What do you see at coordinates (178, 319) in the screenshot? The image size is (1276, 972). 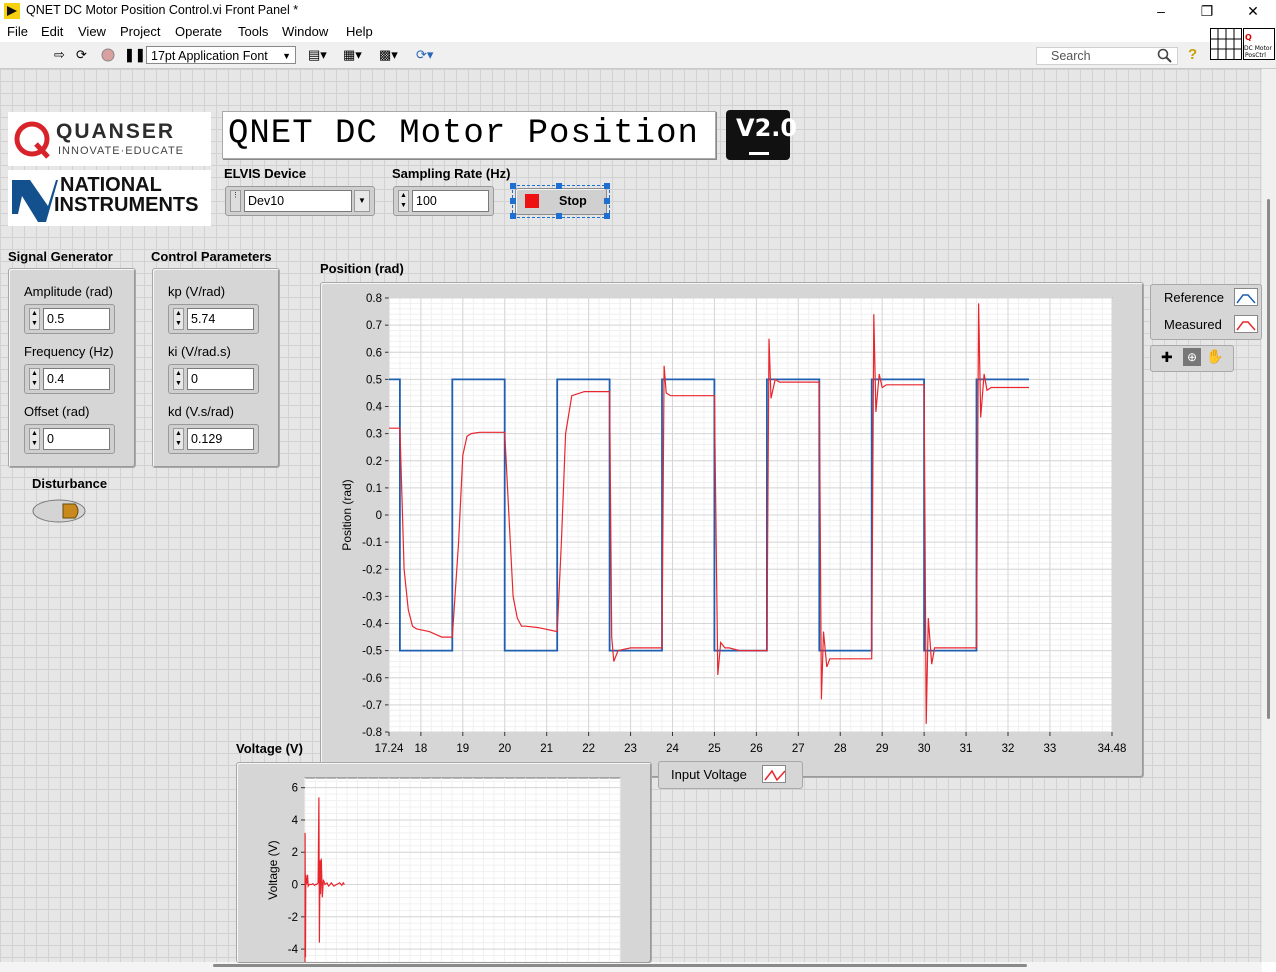 I see `kp-stepper: ▲ ▼` at bounding box center [178, 319].